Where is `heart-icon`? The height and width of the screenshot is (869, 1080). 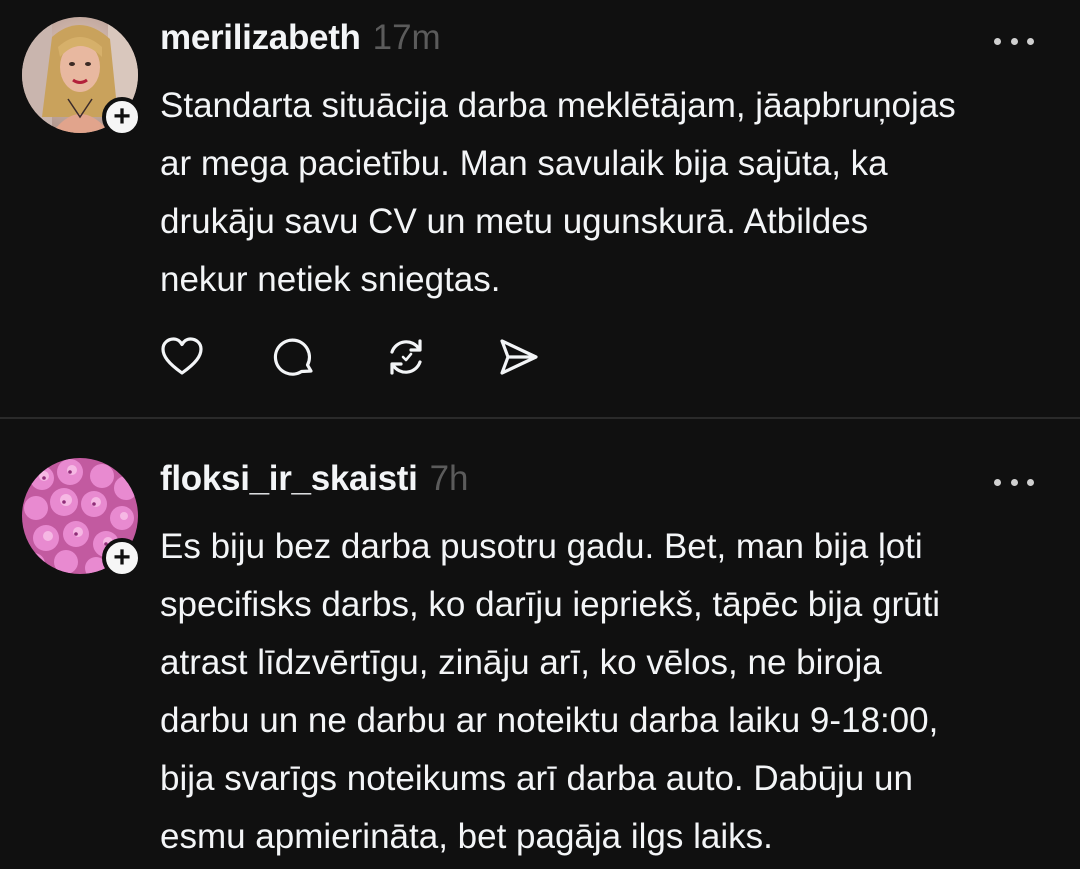
heart-icon is located at coordinates (182, 356).